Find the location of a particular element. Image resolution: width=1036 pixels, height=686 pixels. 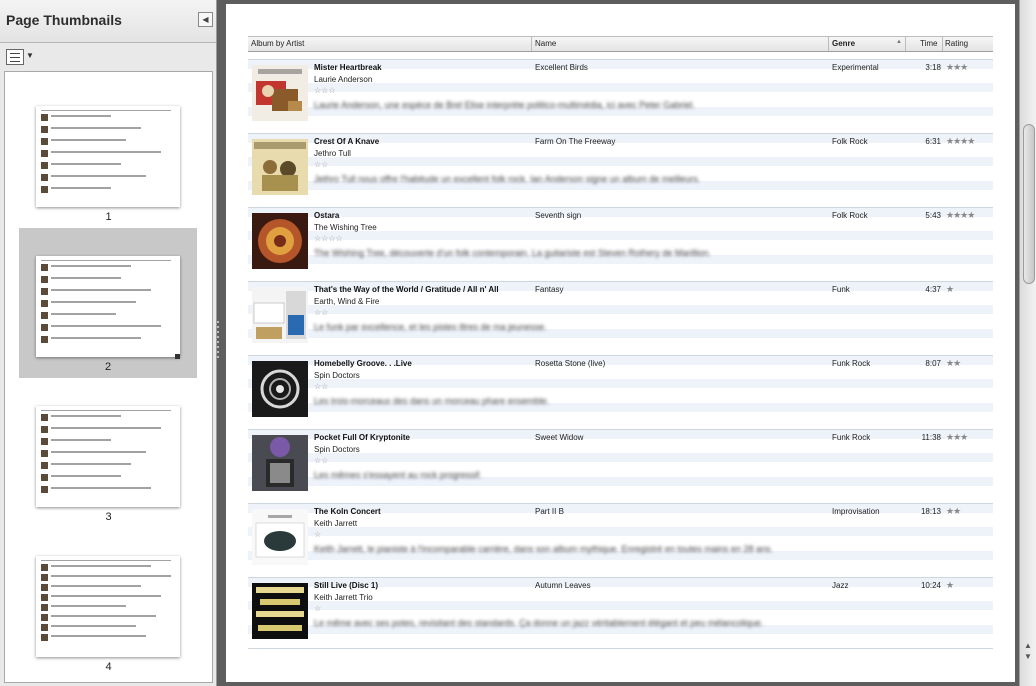

thumbnail-label: 1 is located at coordinates (108, 217).